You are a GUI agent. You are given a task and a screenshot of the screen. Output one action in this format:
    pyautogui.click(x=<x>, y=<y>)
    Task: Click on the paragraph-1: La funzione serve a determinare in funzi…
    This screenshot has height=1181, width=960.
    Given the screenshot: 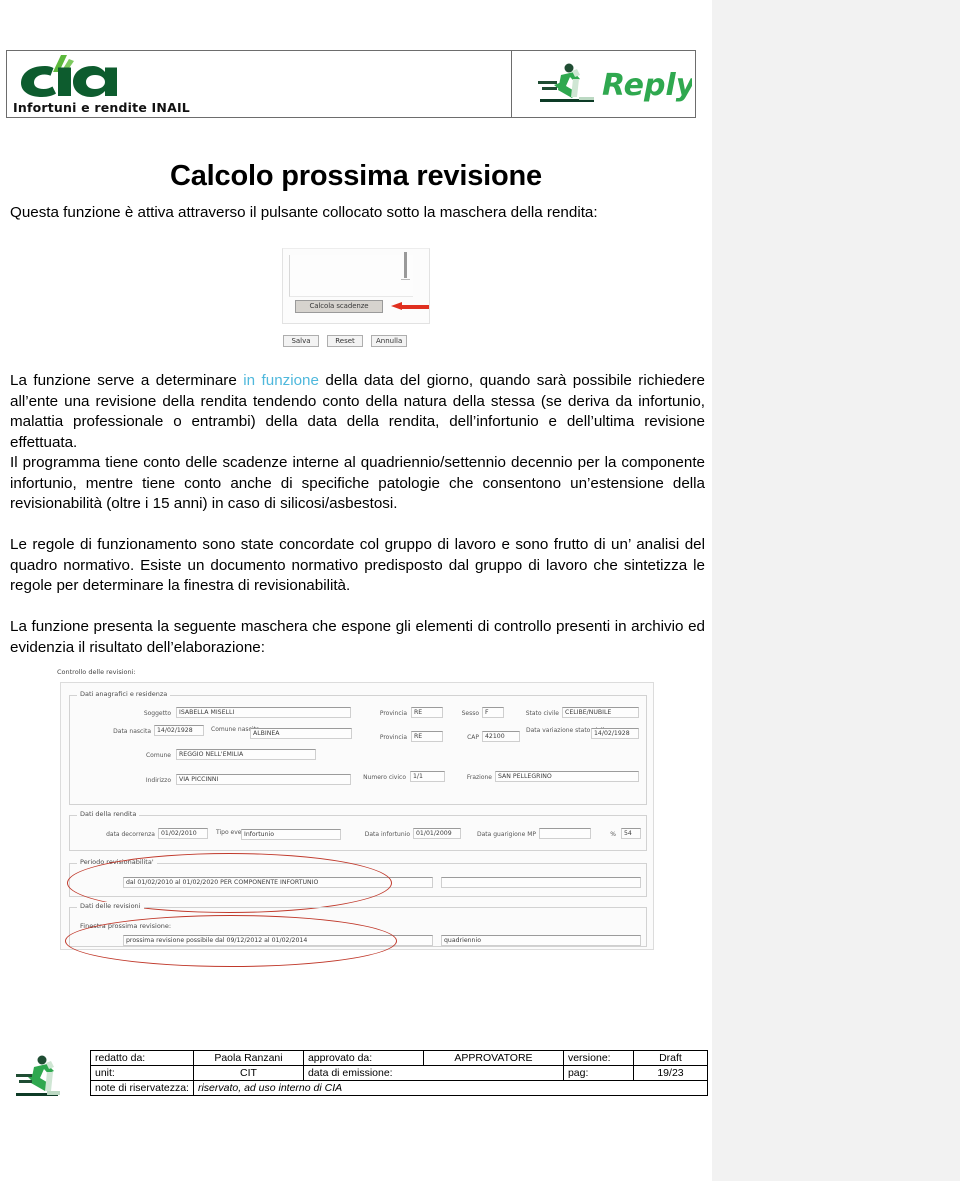 What is the action you would take?
    pyautogui.click(x=357, y=412)
    